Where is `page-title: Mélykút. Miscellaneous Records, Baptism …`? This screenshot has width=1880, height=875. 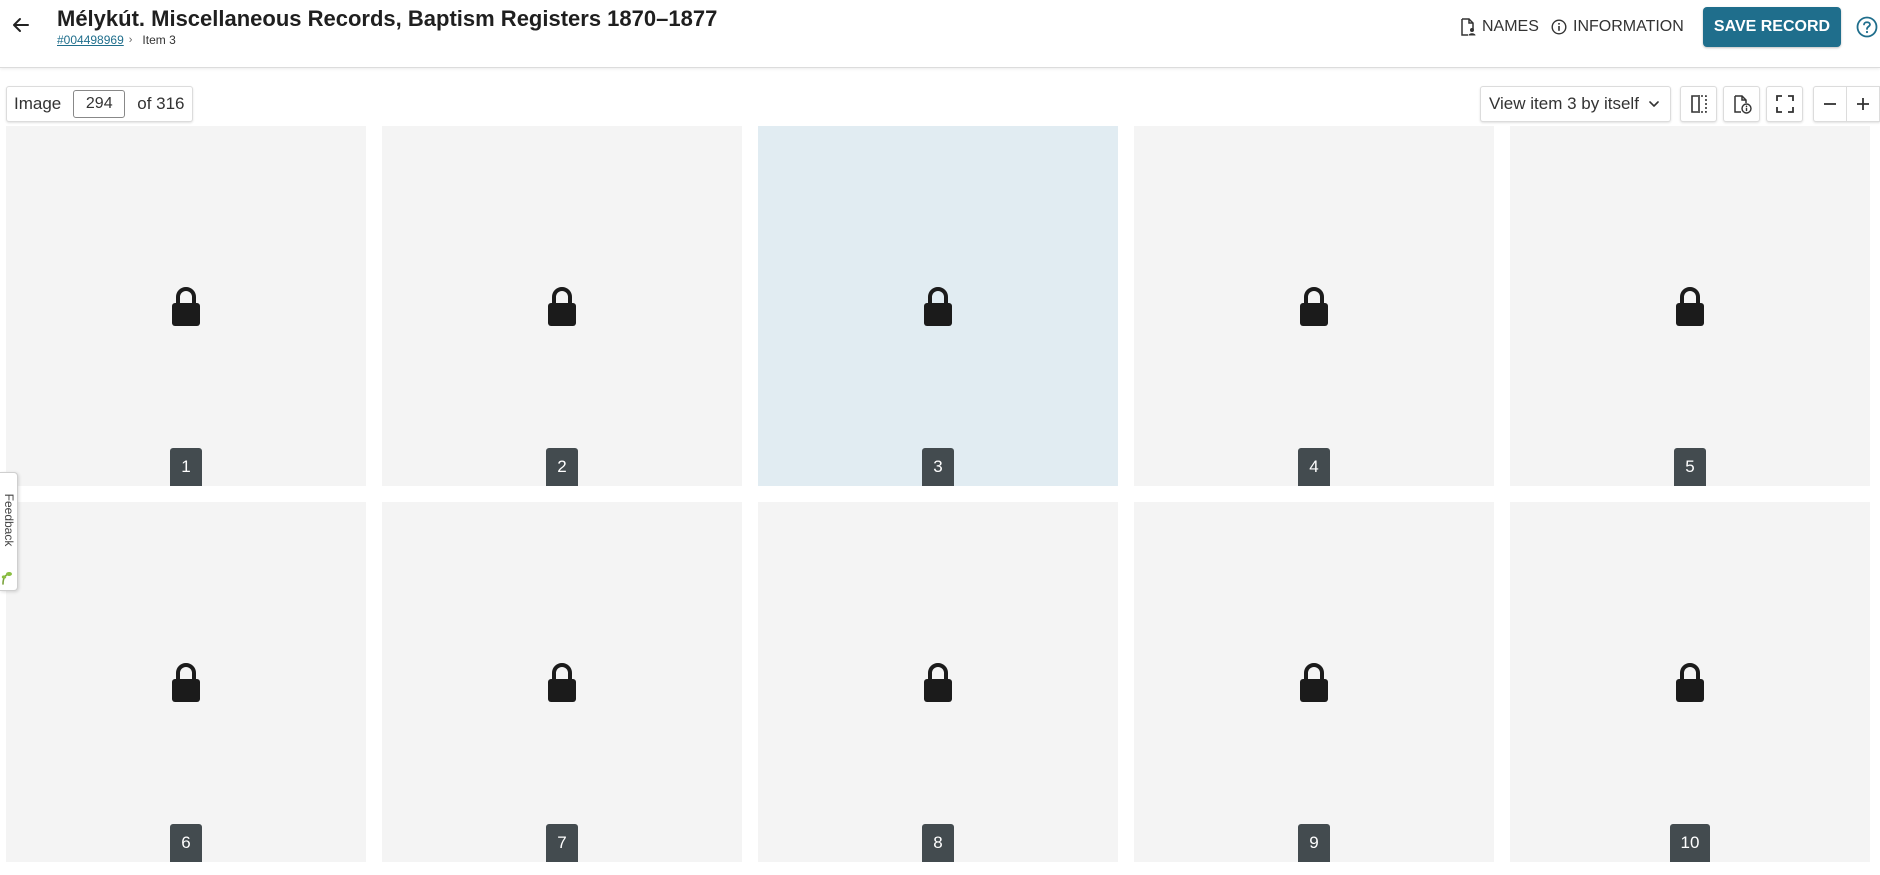
page-title: Mélykút. Miscellaneous Records, Baptism … is located at coordinates (387, 18).